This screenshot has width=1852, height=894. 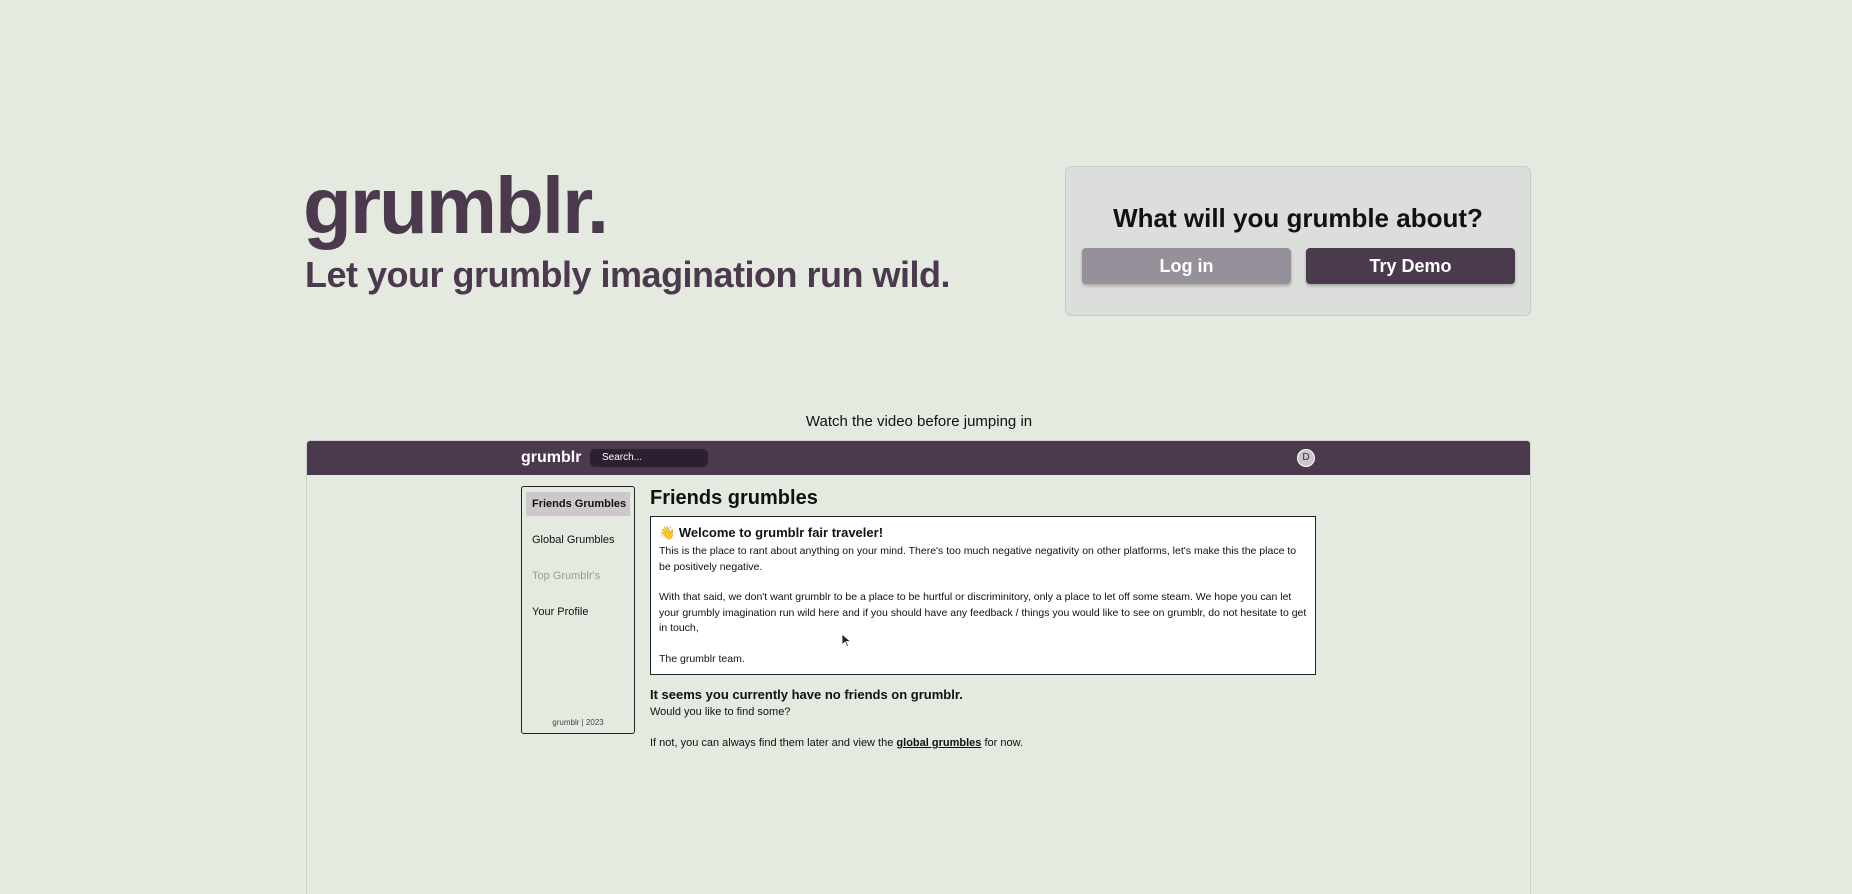 What do you see at coordinates (983, 533) in the screenshot?
I see `welcome-heading: 👋 Welcome to grumblr fair traveler!` at bounding box center [983, 533].